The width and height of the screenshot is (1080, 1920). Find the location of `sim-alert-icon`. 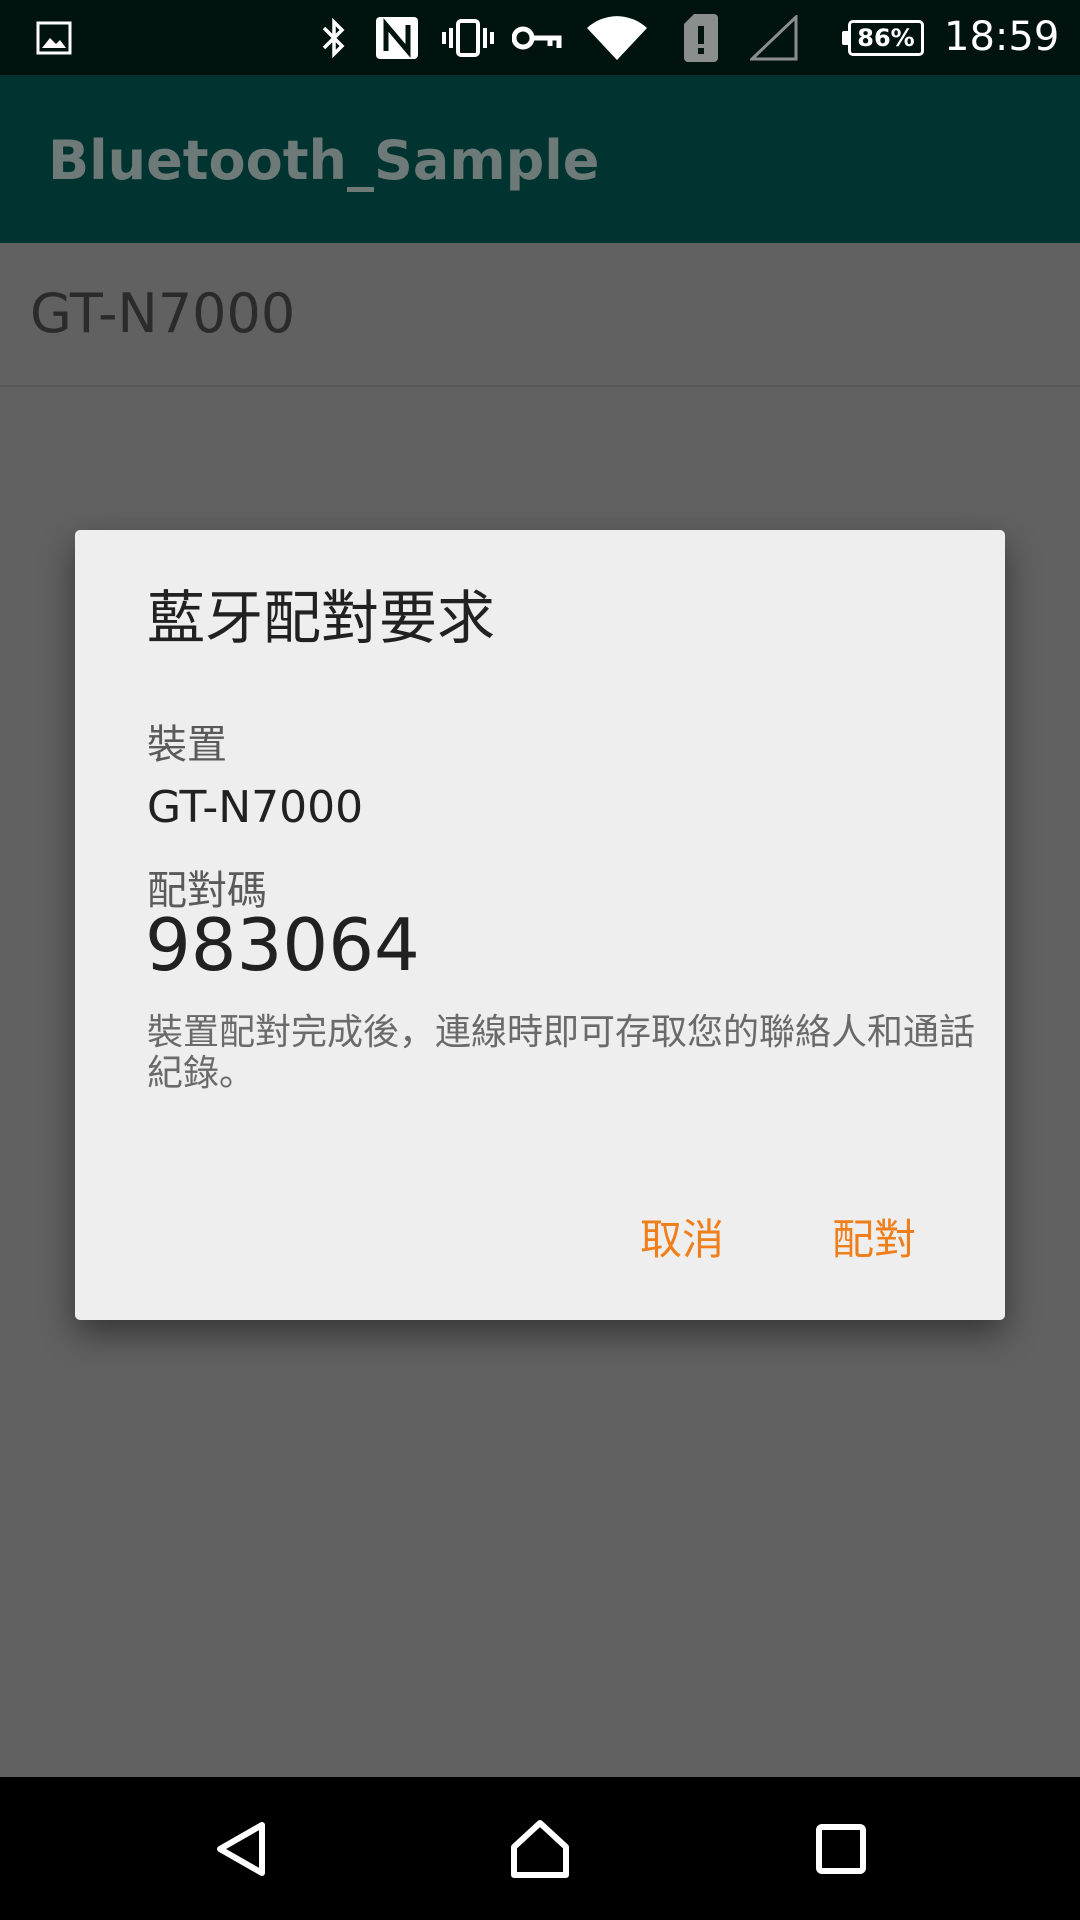

sim-alert-icon is located at coordinates (701, 37).